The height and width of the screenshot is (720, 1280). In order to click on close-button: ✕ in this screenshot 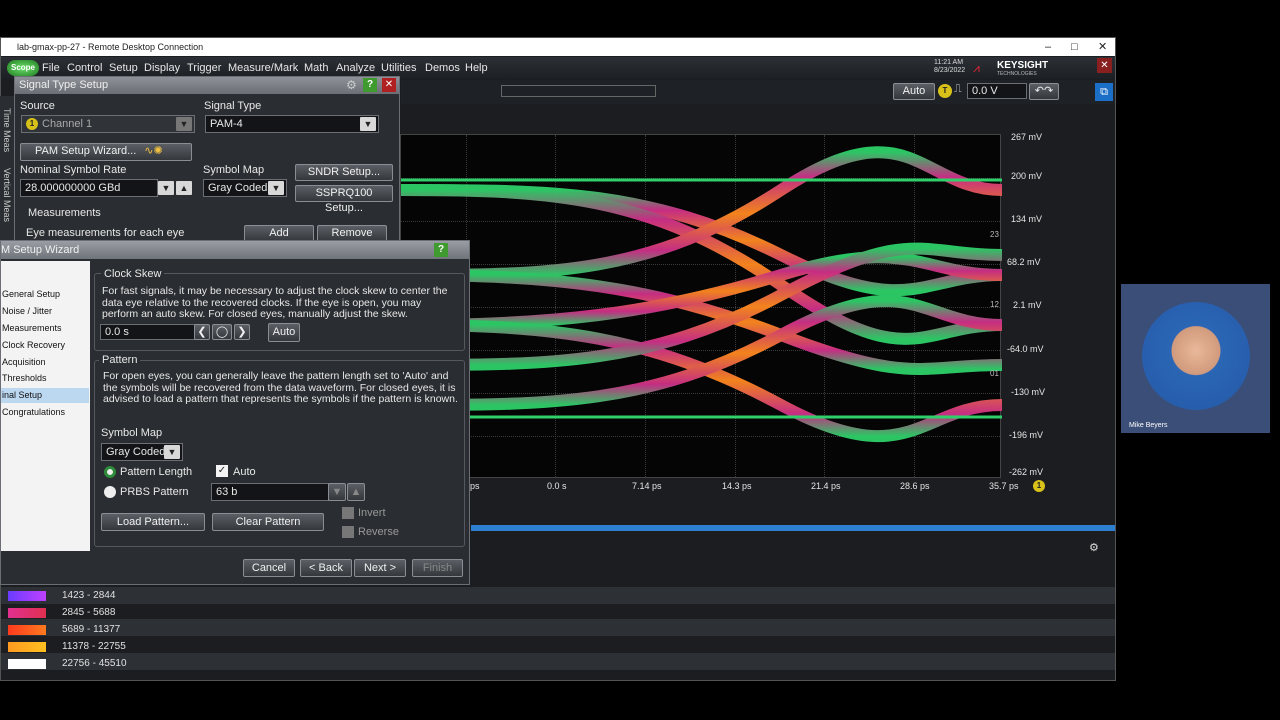, I will do `click(1102, 47)`.